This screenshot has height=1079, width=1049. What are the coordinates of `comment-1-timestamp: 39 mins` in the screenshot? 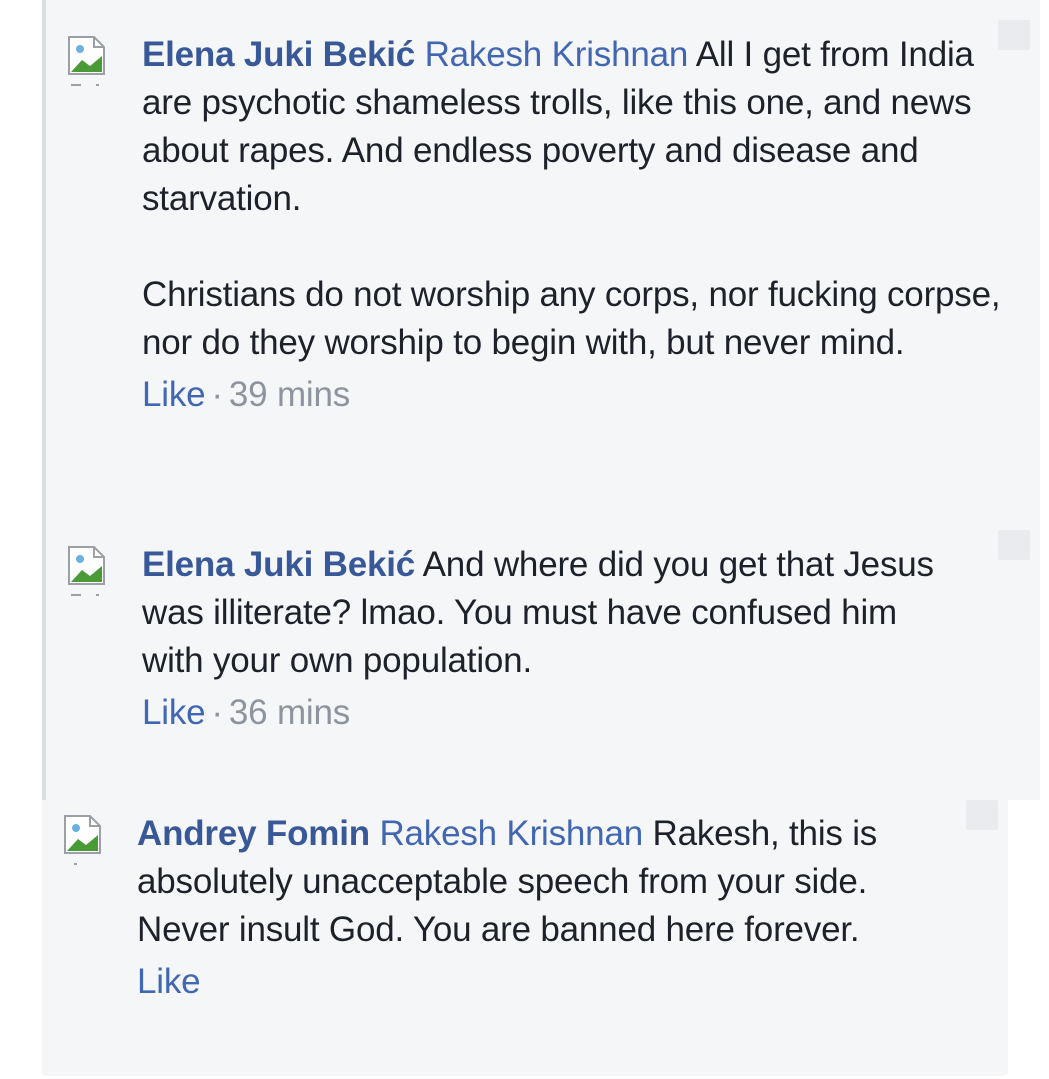 It's located at (289, 394).